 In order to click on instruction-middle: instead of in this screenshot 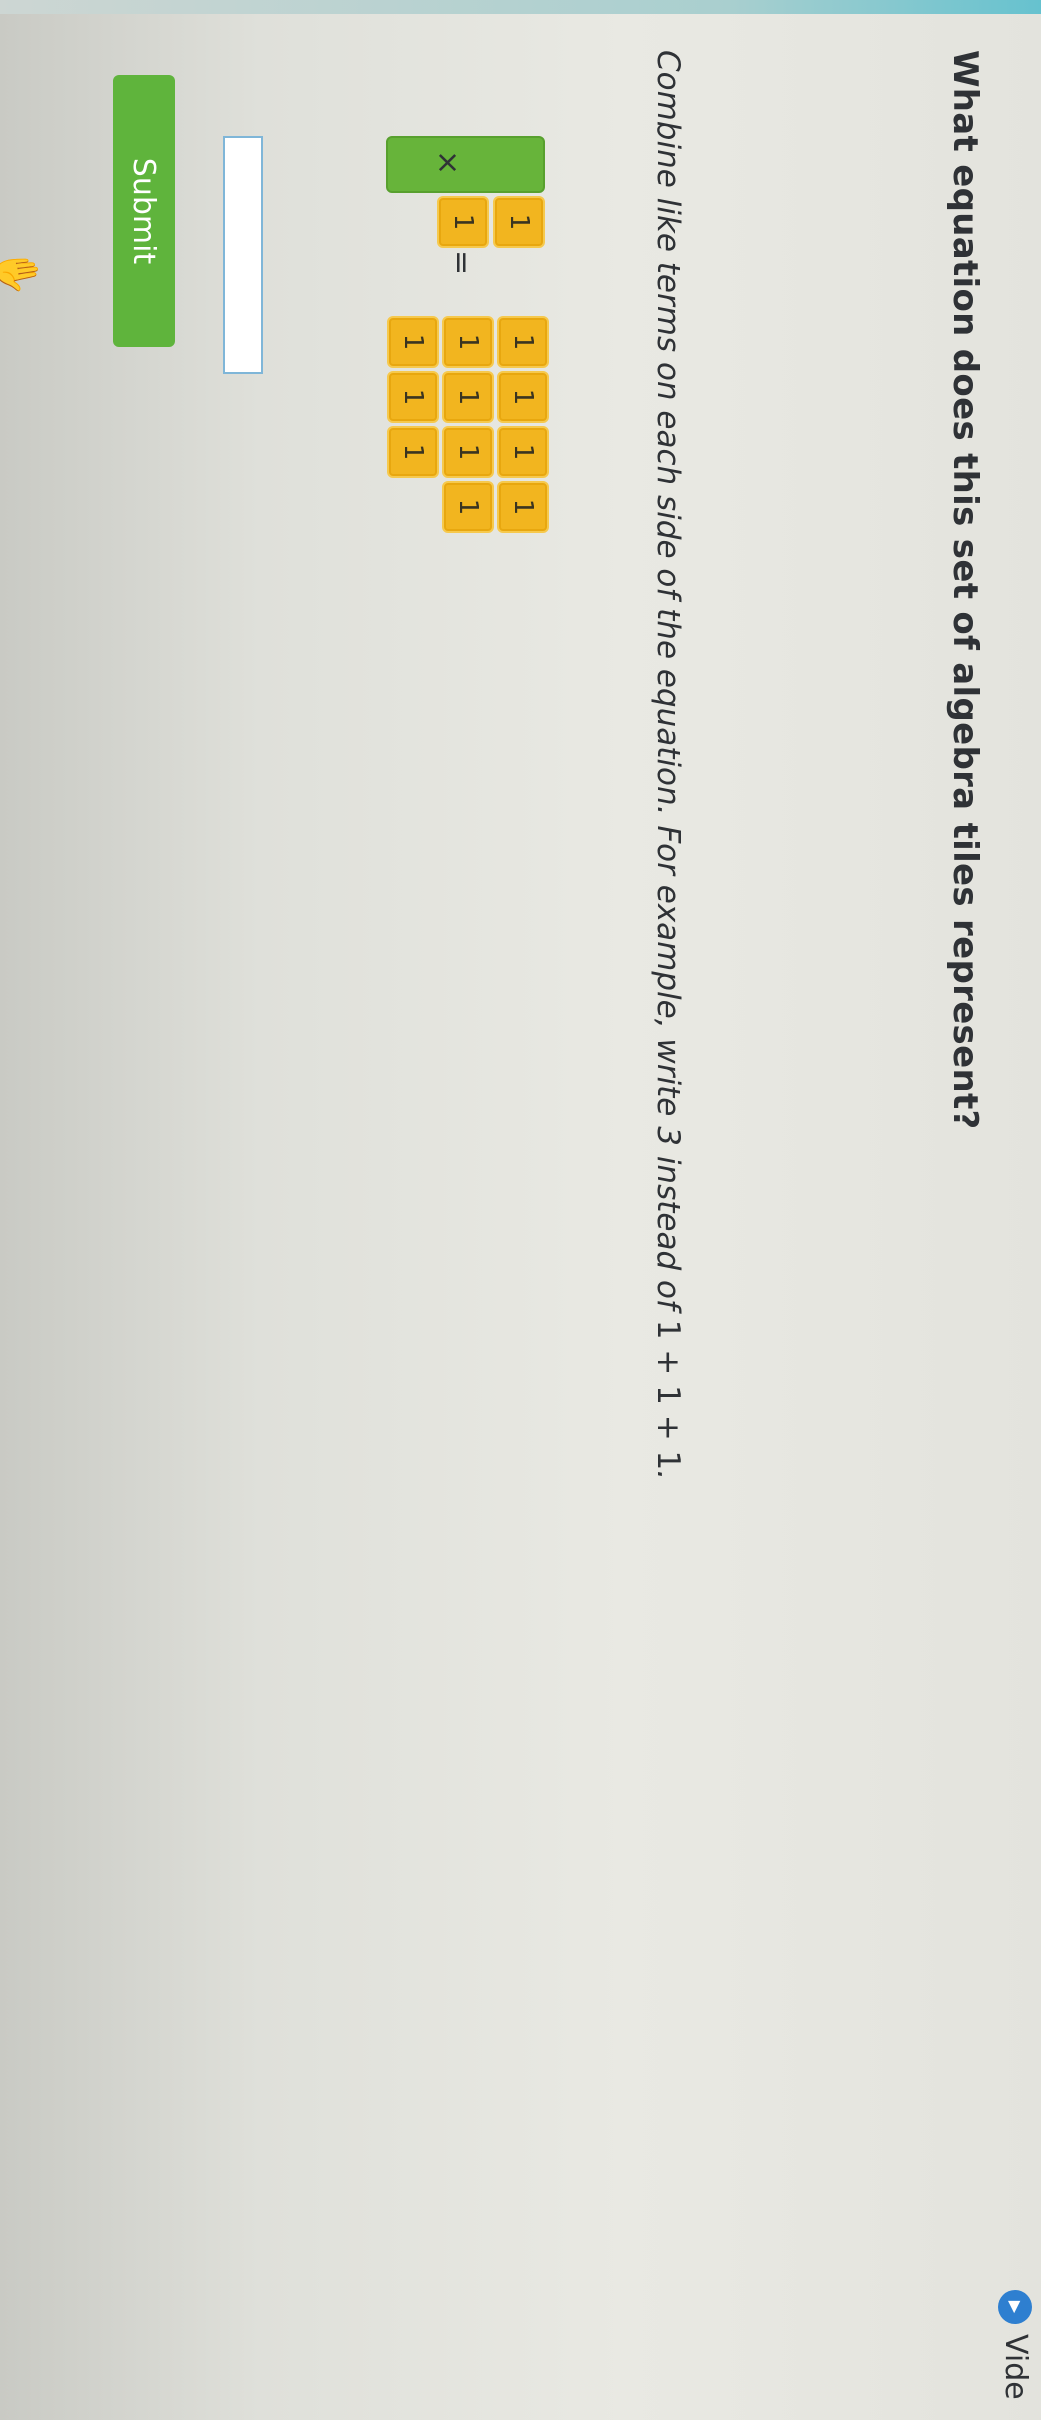, I will do `click(668, 1232)`.